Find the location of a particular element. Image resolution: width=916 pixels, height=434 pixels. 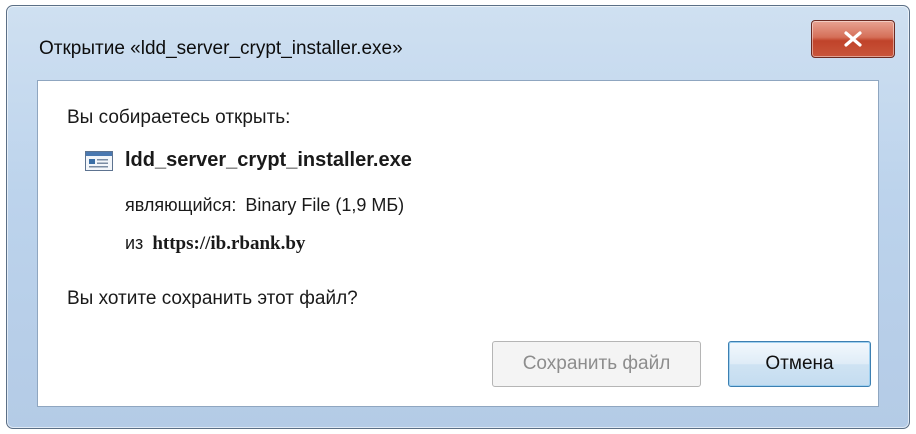

file-window-icon is located at coordinates (99, 161).